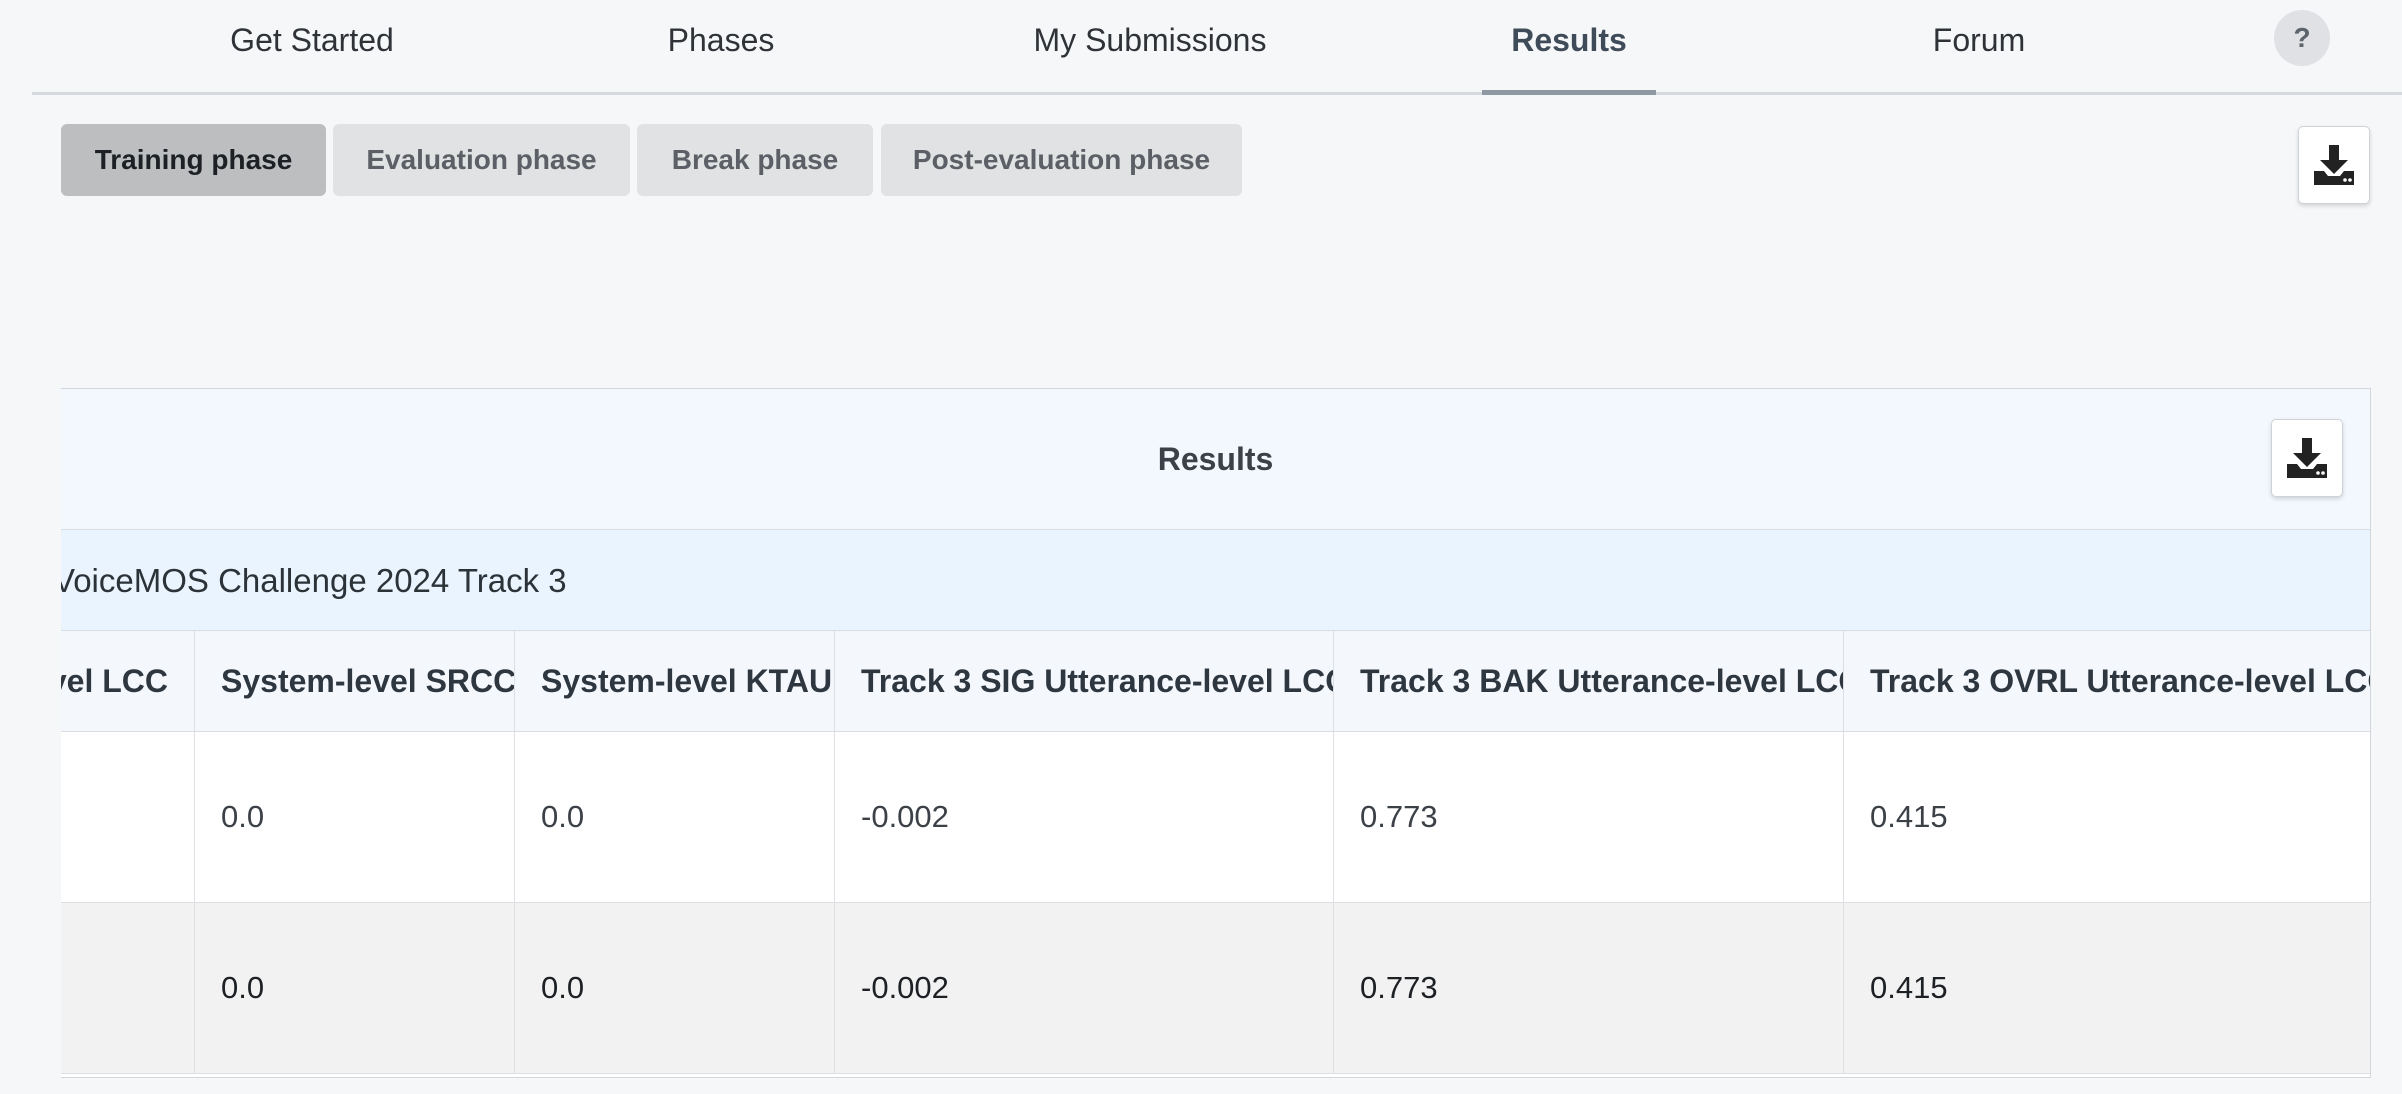  Describe the element at coordinates (481, 160) in the screenshot. I see `phase-button-evaluation: Evaluation phase` at that location.